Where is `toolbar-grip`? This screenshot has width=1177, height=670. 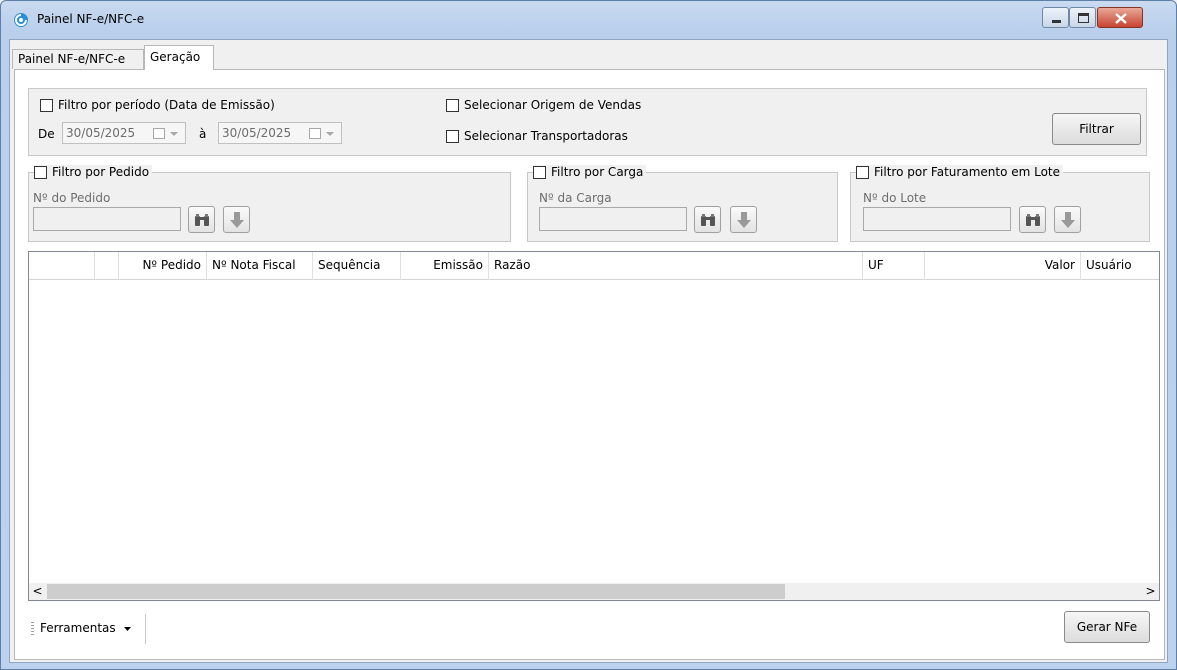 toolbar-grip is located at coordinates (32, 629).